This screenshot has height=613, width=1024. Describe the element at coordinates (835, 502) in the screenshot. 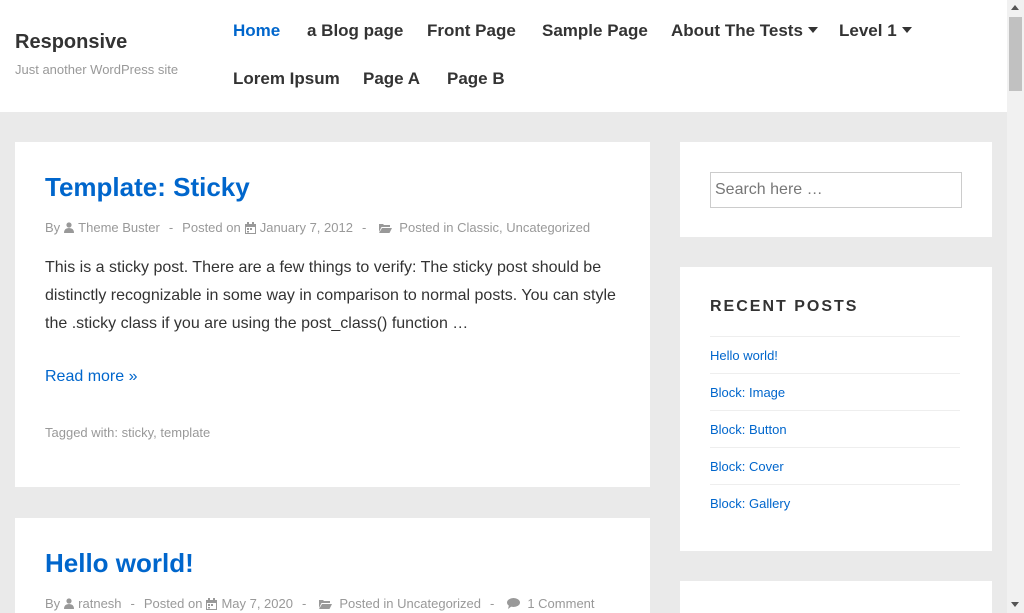

I see `list-item: Block: Gallery` at that location.